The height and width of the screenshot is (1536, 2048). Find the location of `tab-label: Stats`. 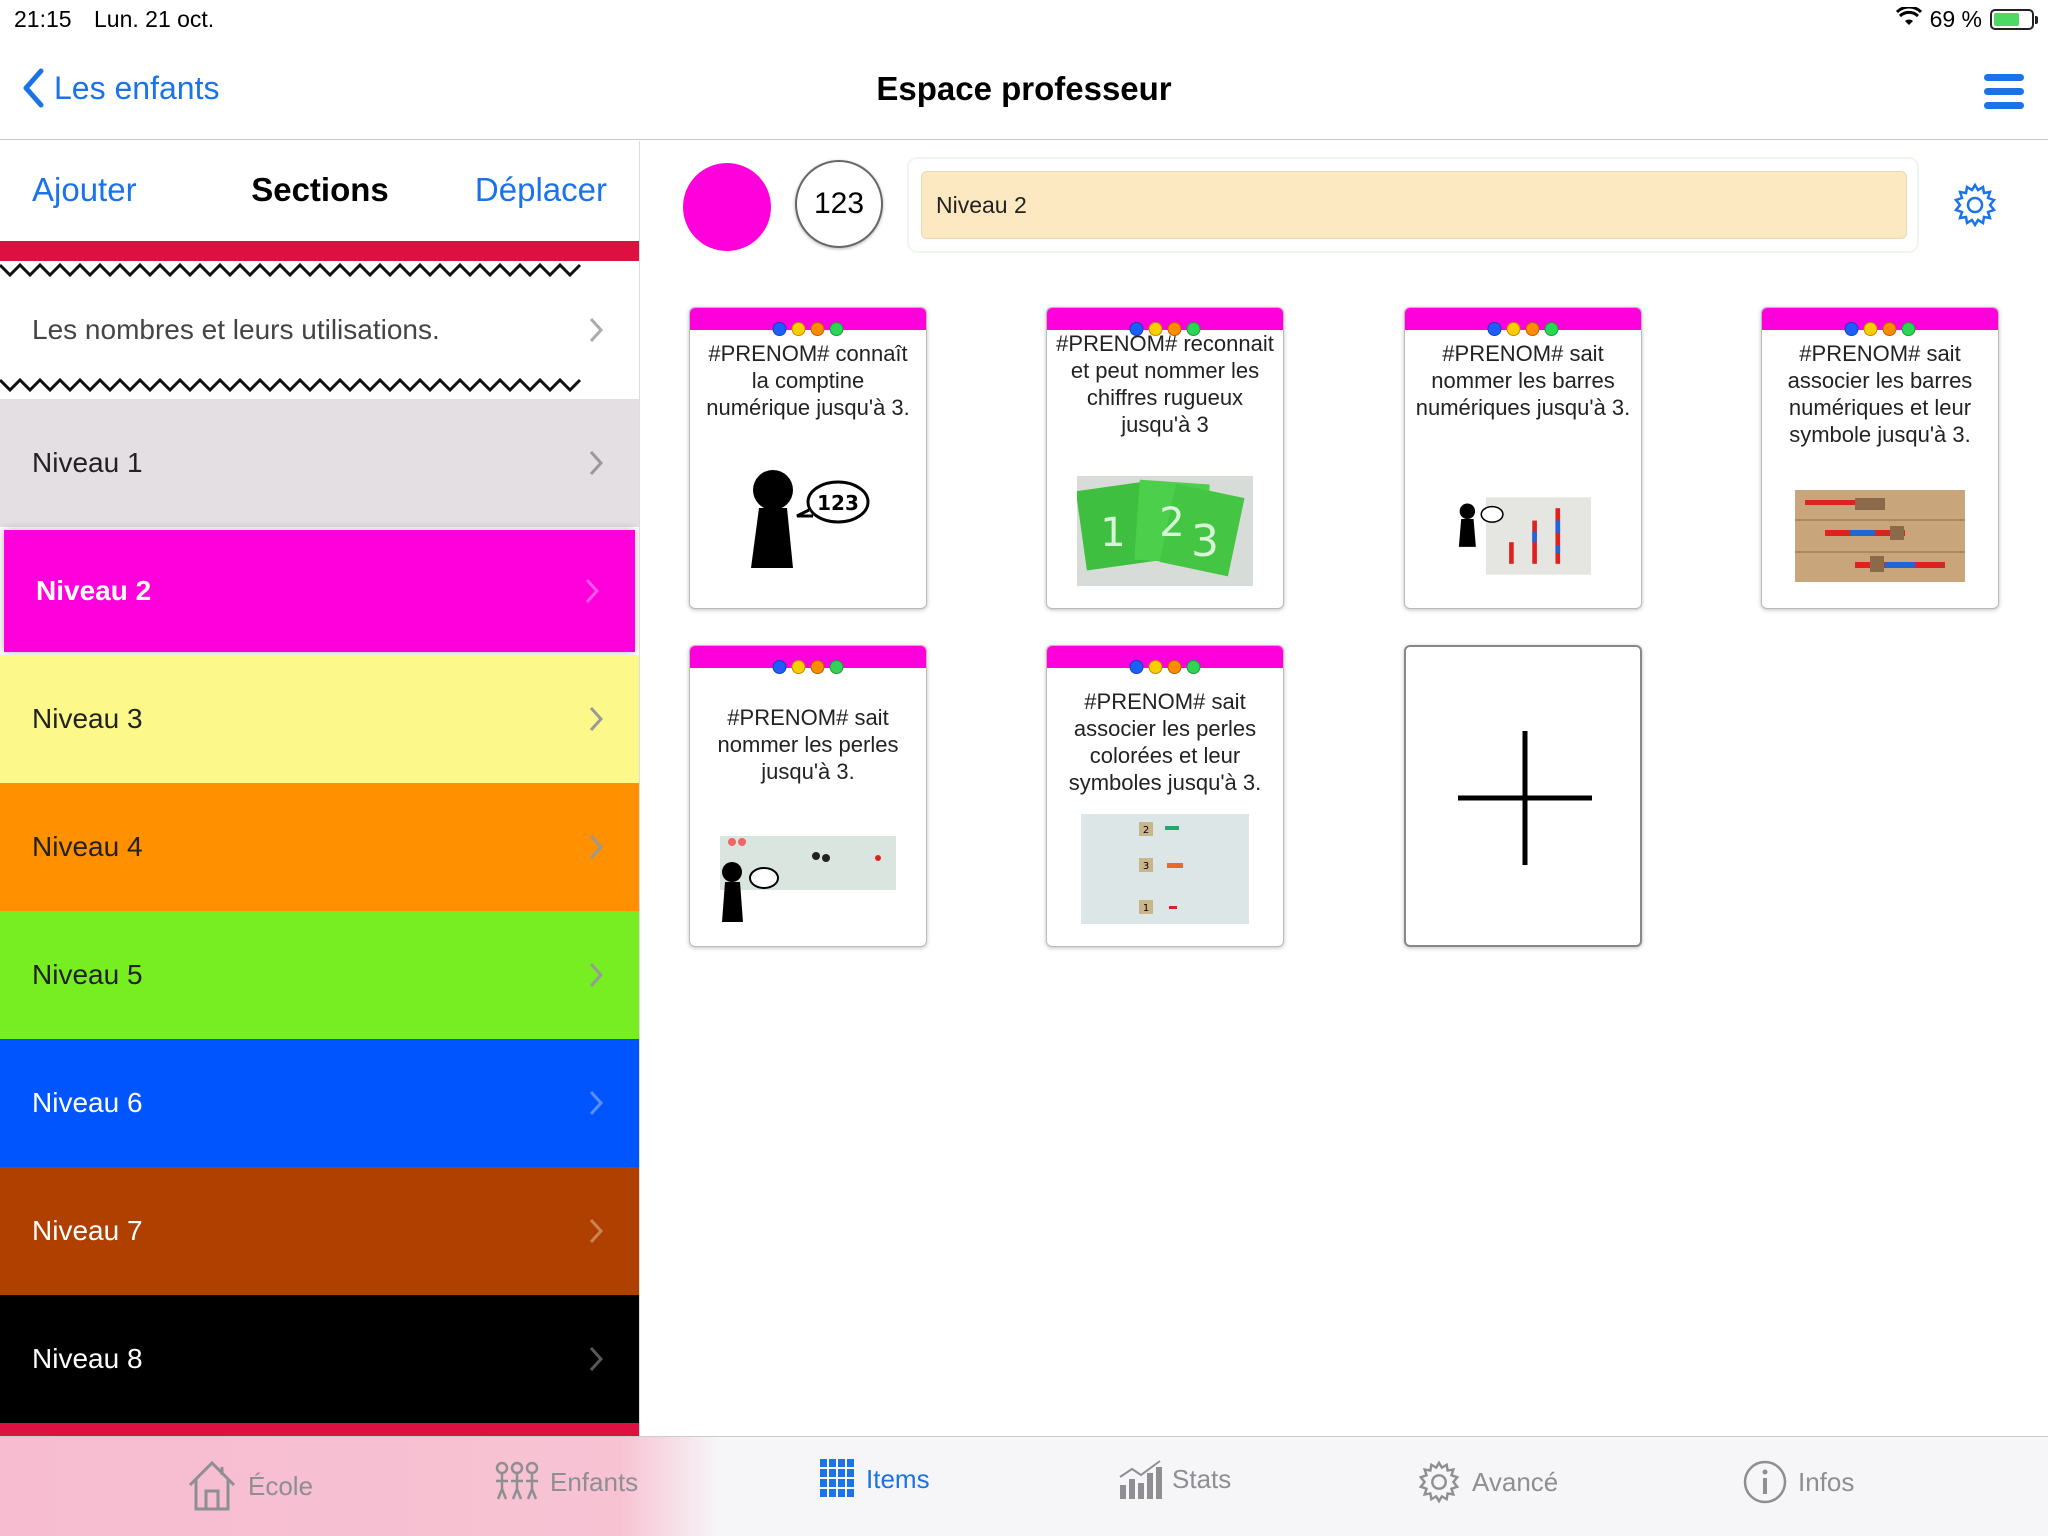

tab-label: Stats is located at coordinates (1202, 1478).